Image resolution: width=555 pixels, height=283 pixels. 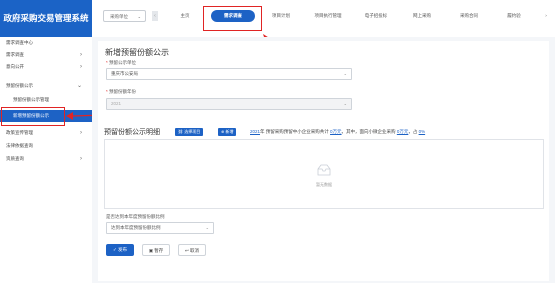 I want to click on select-project-button: ⛓ 选择项目, so click(x=189, y=132).